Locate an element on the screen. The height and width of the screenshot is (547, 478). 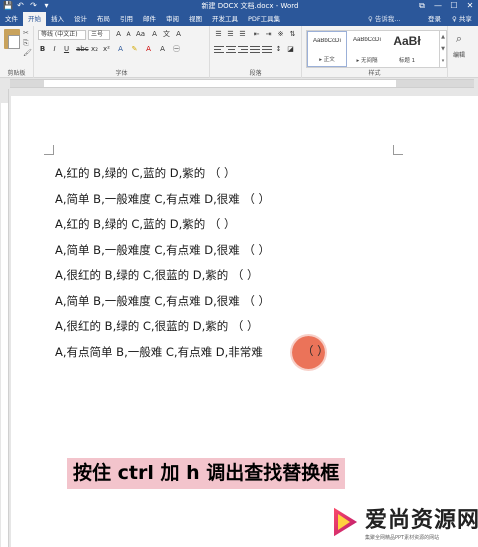
paste-icon is located at coordinates (12, 39).